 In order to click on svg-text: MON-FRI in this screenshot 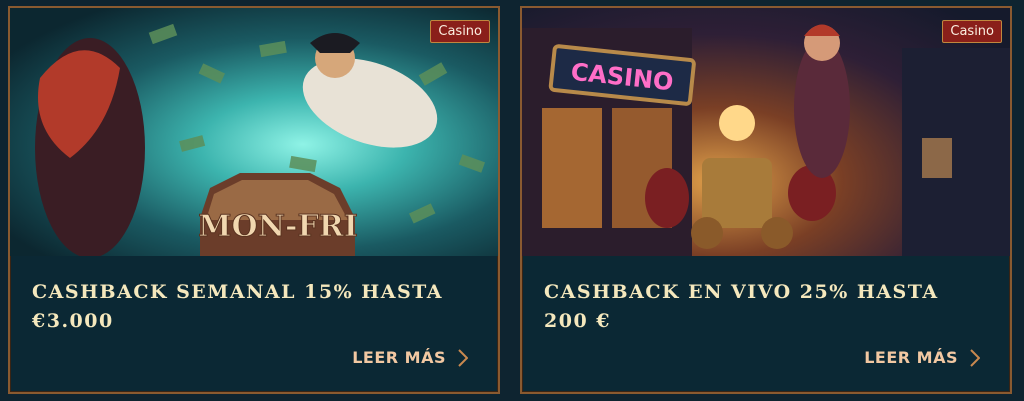, I will do `click(277, 226)`.